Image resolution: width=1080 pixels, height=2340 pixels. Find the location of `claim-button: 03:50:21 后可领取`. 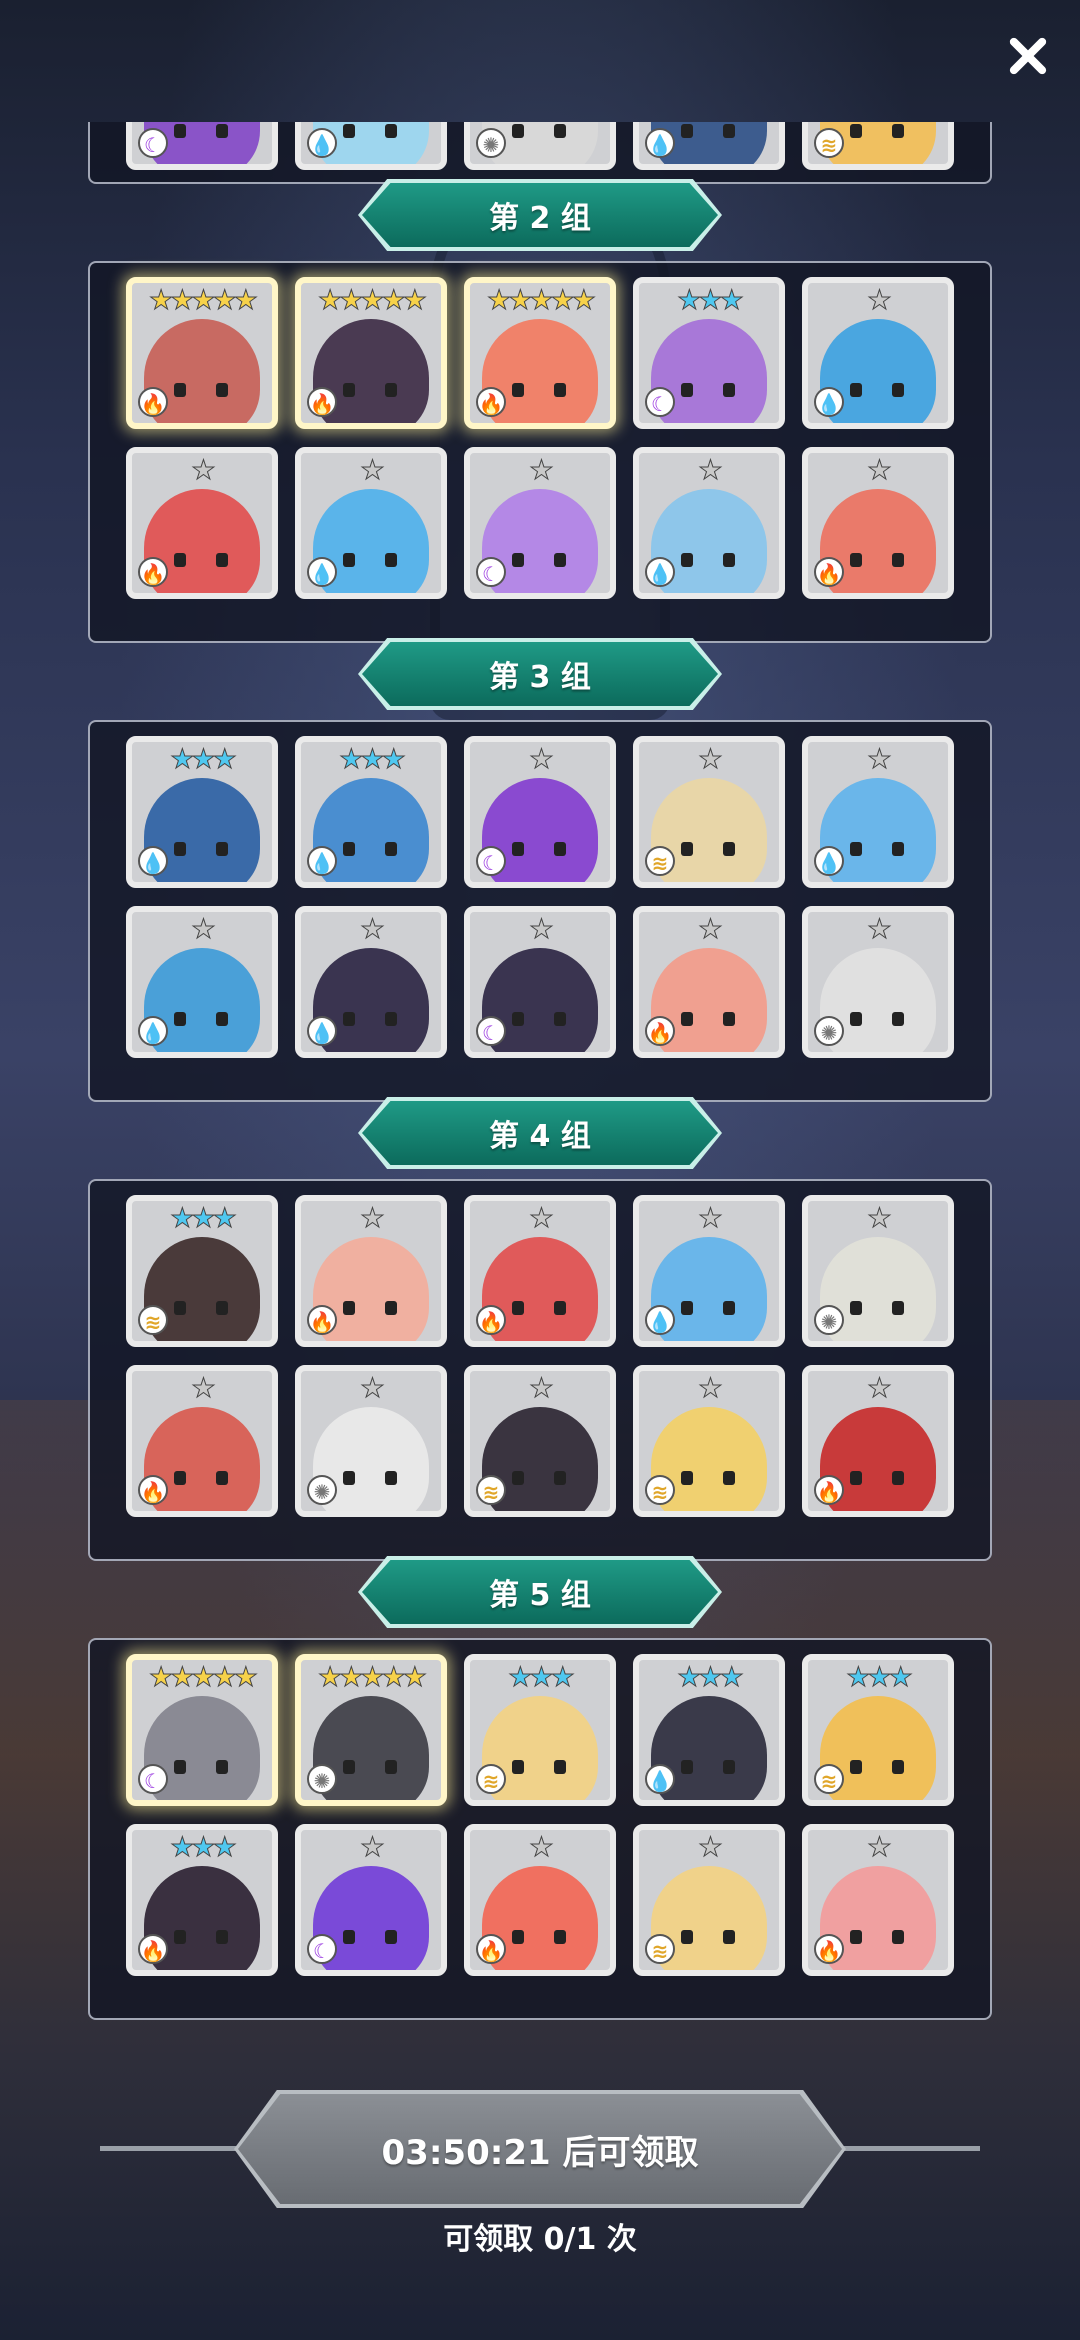

claim-button: 03:50:21 后可领取 is located at coordinates (540, 2149).